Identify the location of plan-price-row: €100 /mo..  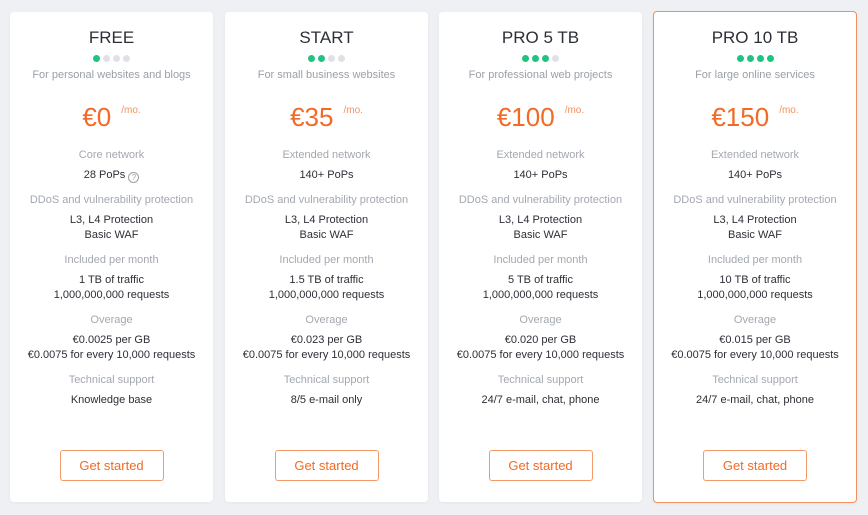
(540, 117).